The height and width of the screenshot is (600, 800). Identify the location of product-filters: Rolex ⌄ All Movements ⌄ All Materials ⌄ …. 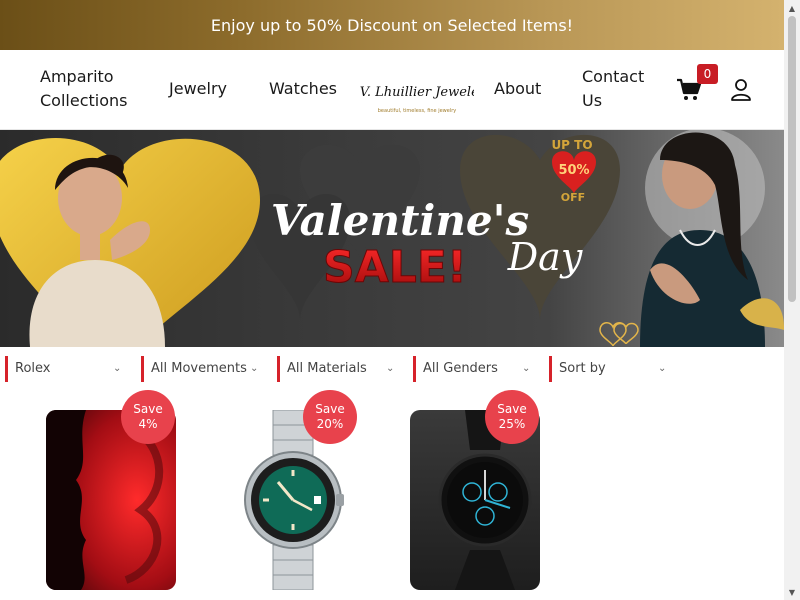
(392, 369).